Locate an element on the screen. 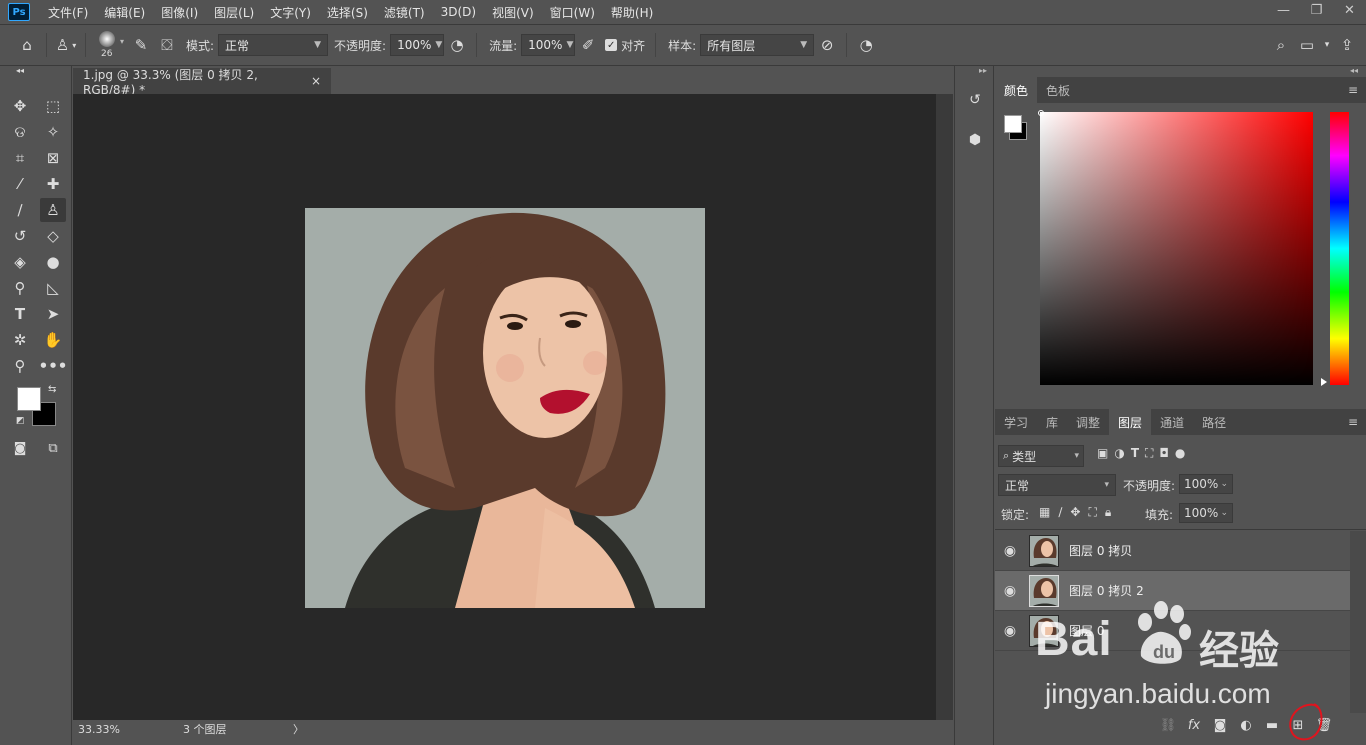  shape-tool-icon: ✲ is located at coordinates (20, 340).